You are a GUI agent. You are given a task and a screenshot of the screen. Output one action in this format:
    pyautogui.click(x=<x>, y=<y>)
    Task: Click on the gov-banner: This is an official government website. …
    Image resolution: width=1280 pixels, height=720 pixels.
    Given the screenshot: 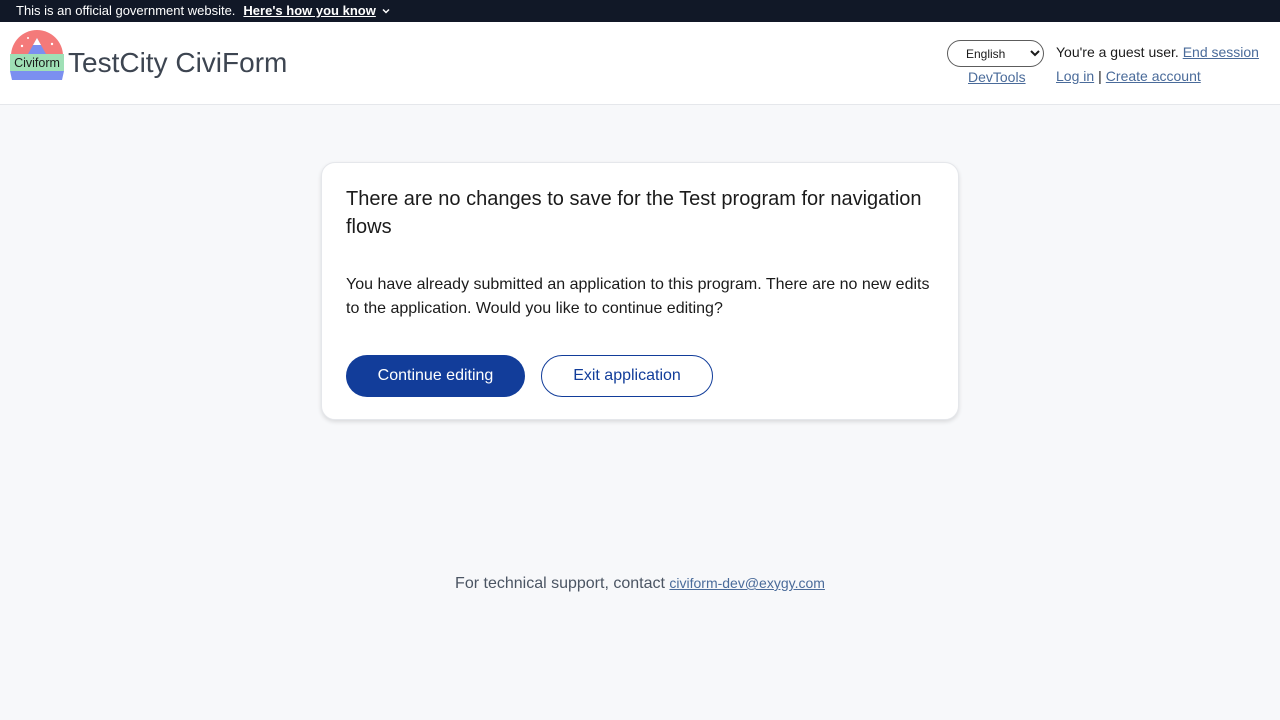 What is the action you would take?
    pyautogui.click(x=640, y=11)
    